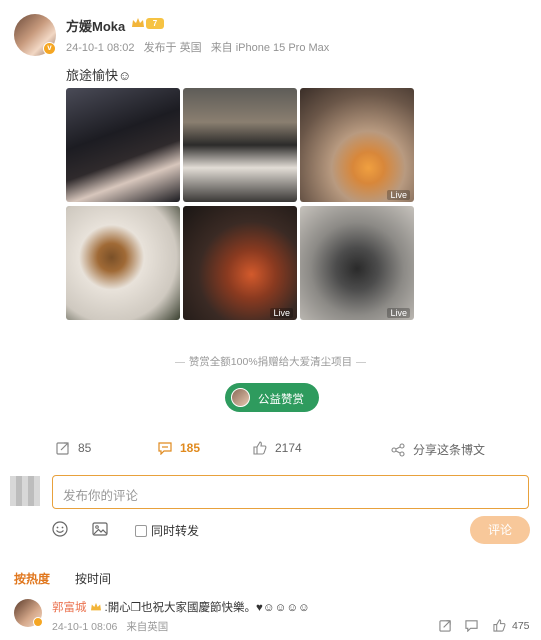 Image resolution: width=541 pixels, height=640 pixels. I want to click on post-text: 旅途愉快☺, so click(99, 75).